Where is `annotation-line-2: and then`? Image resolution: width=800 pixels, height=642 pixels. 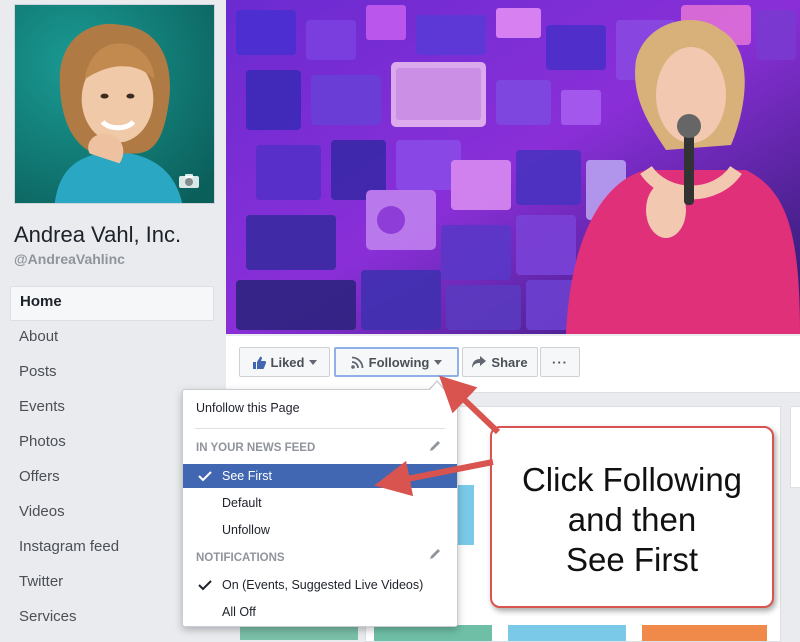 annotation-line-2: and then is located at coordinates (632, 519).